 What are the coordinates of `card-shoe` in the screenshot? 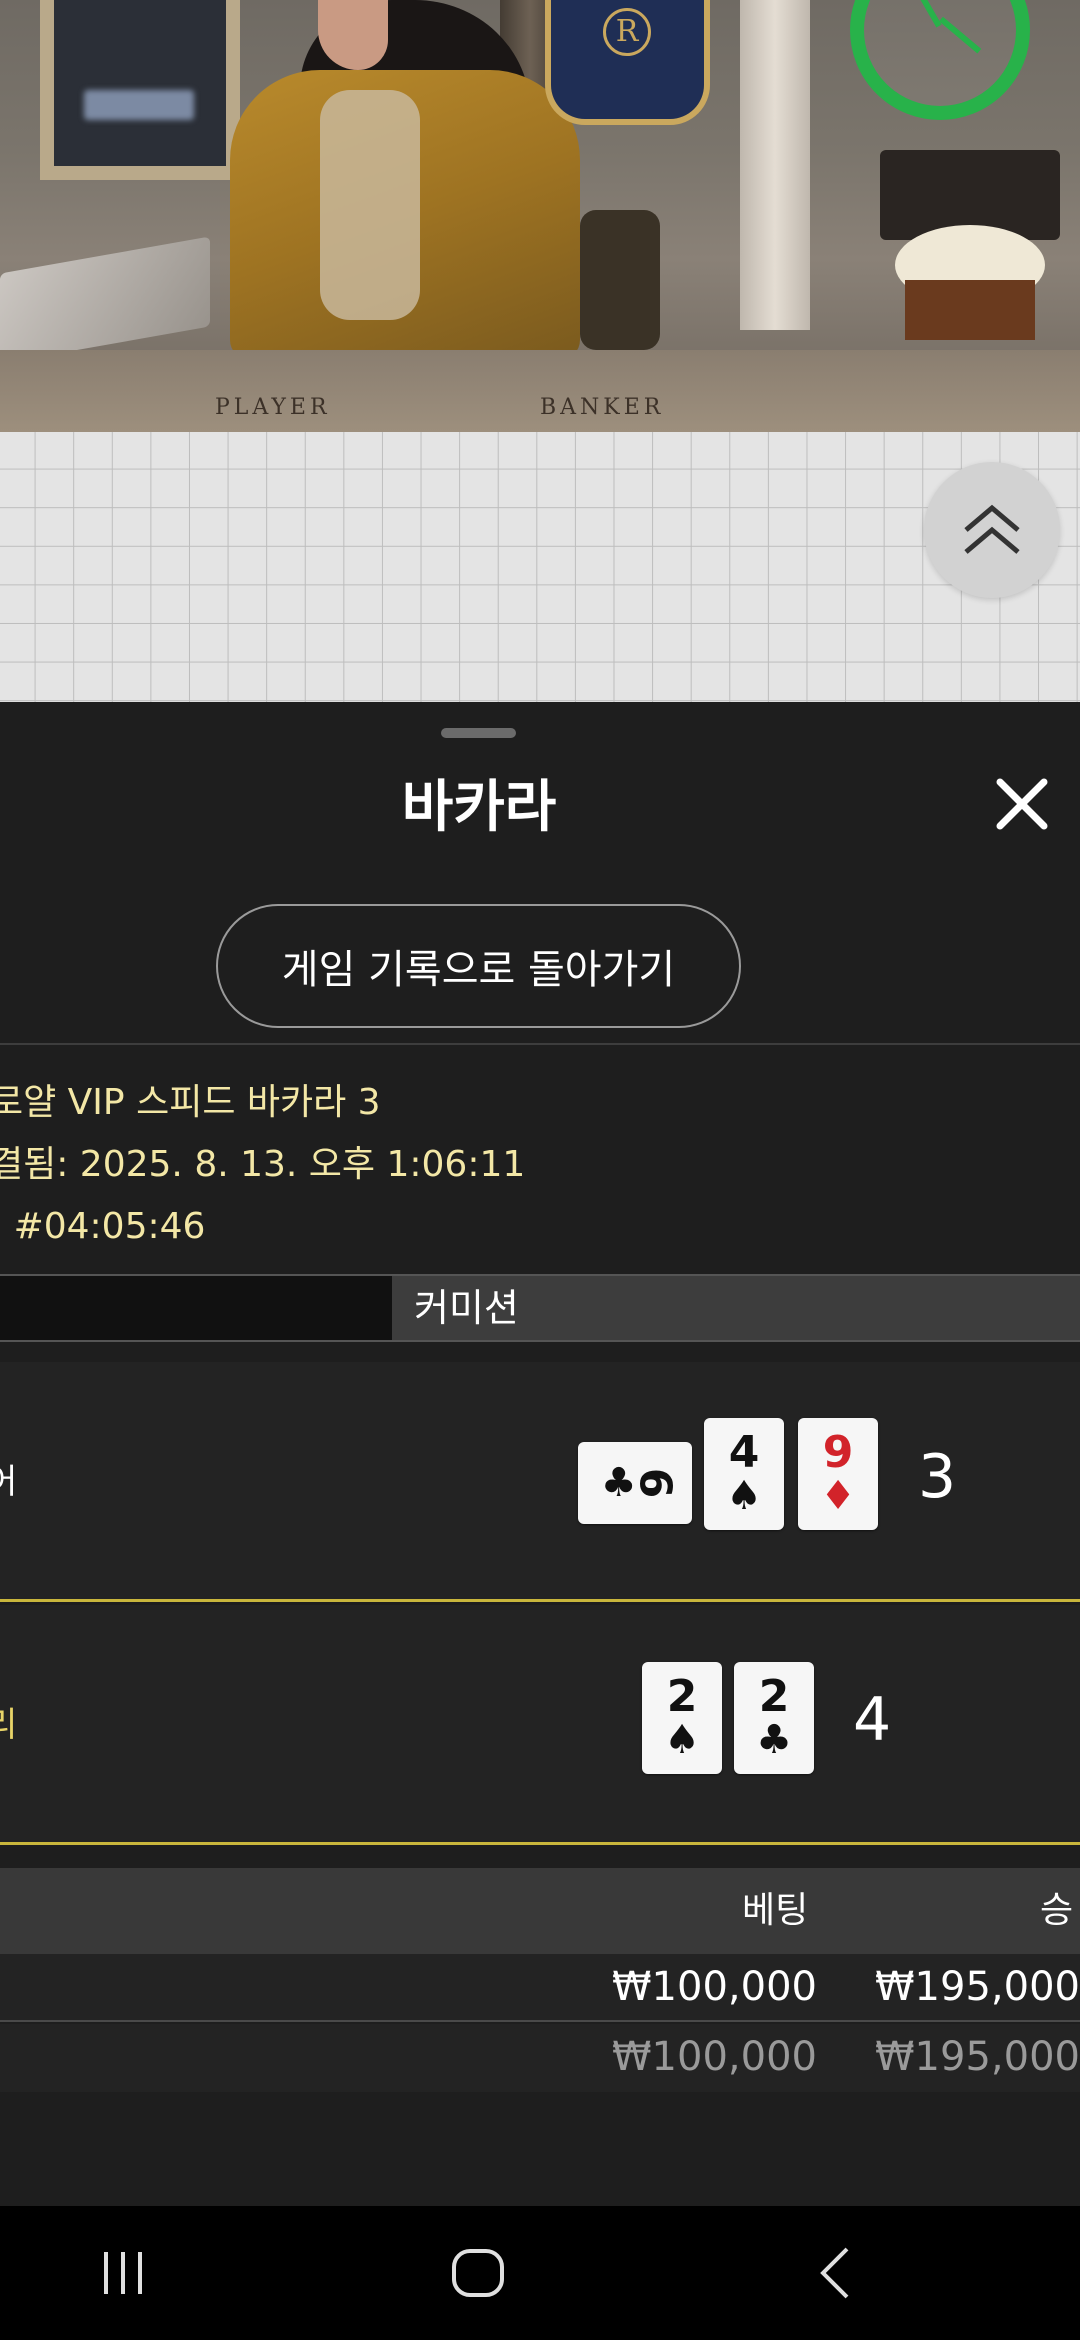 It's located at (105, 300).